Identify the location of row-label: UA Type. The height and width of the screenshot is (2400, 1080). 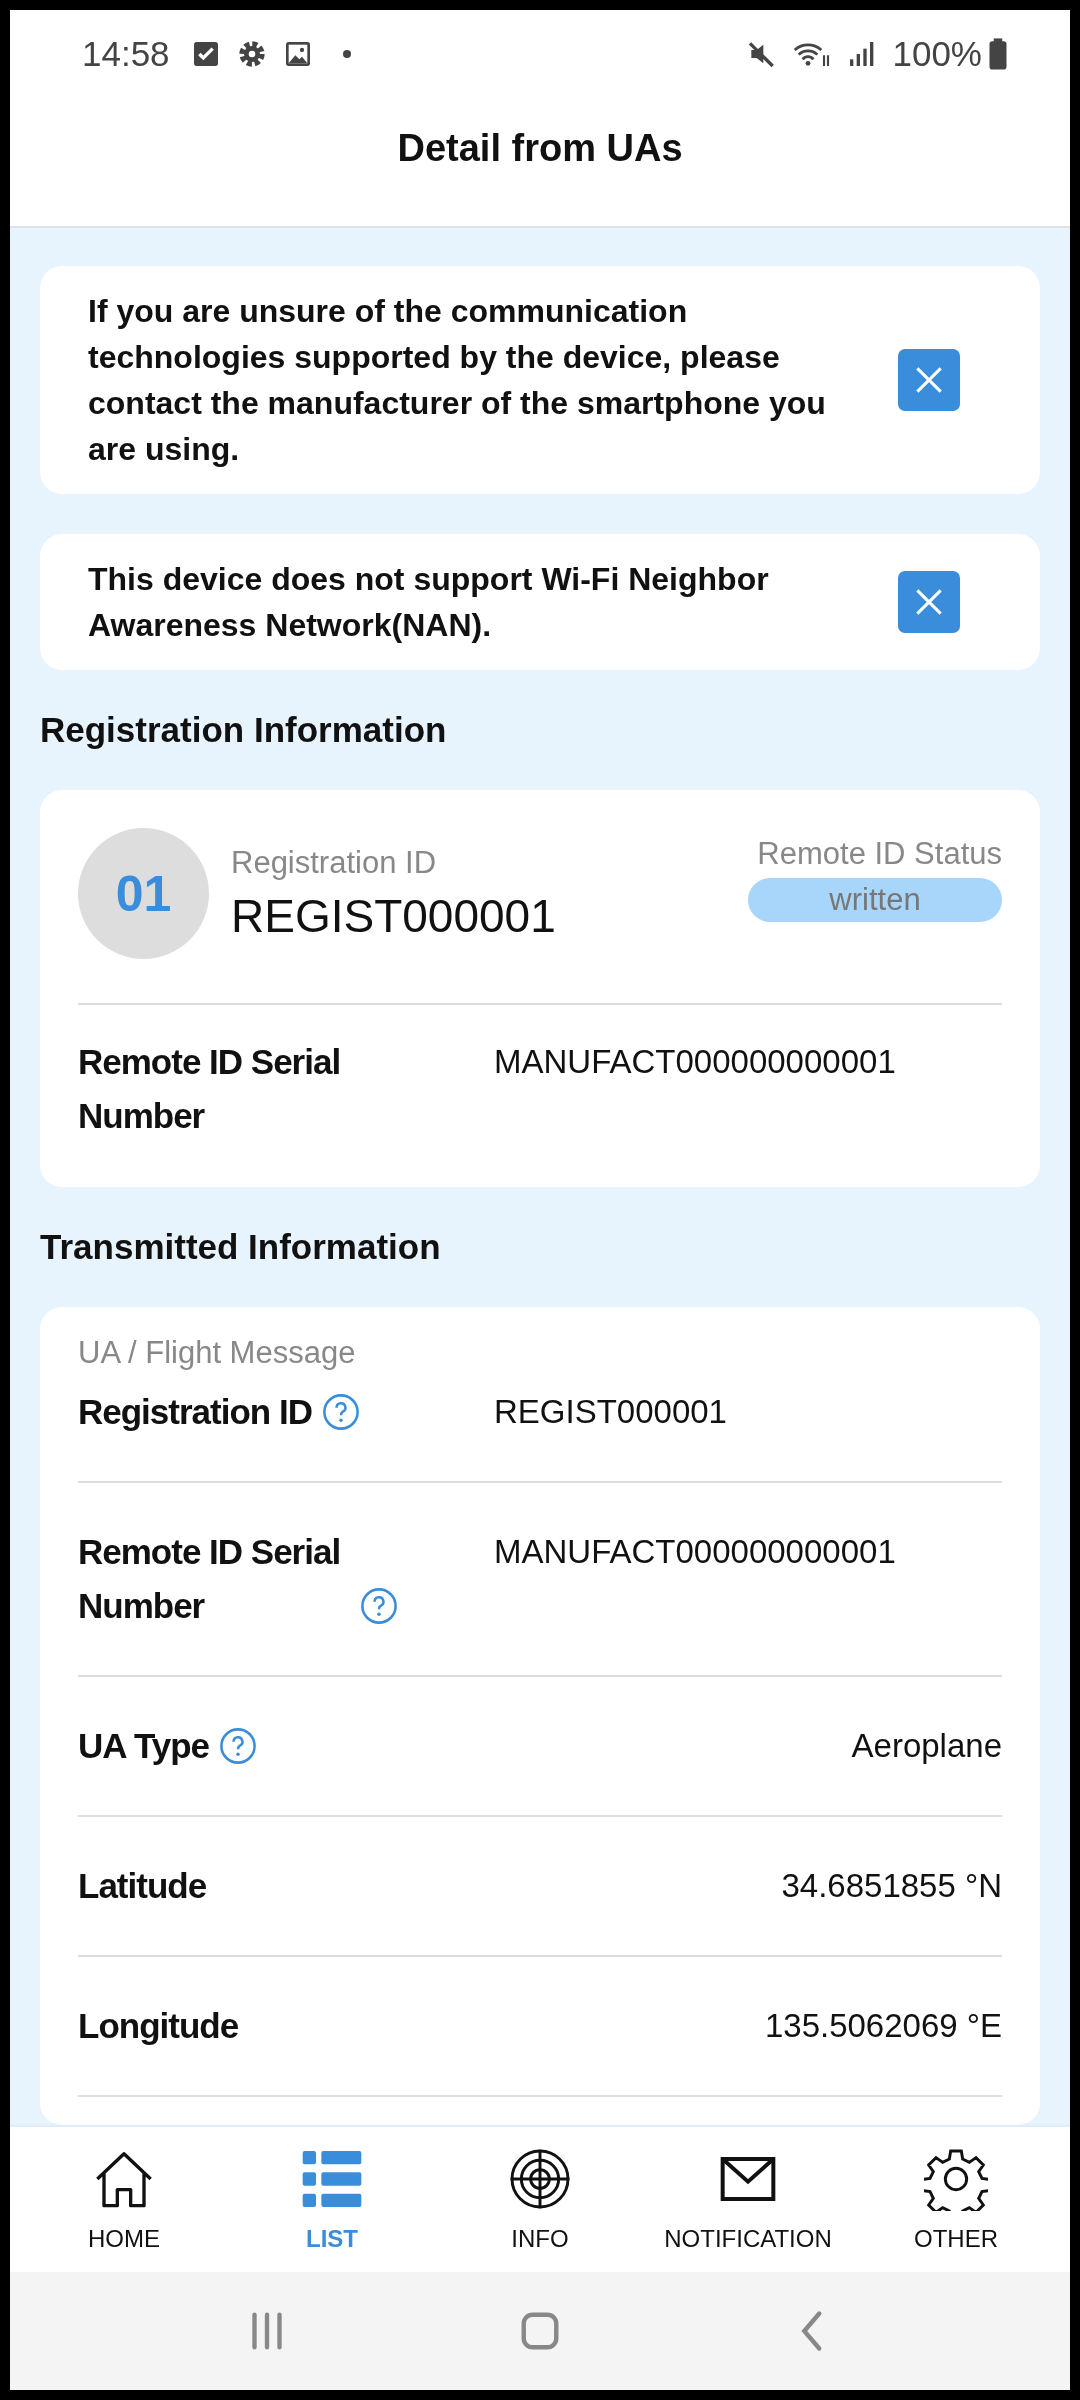
(144, 1746).